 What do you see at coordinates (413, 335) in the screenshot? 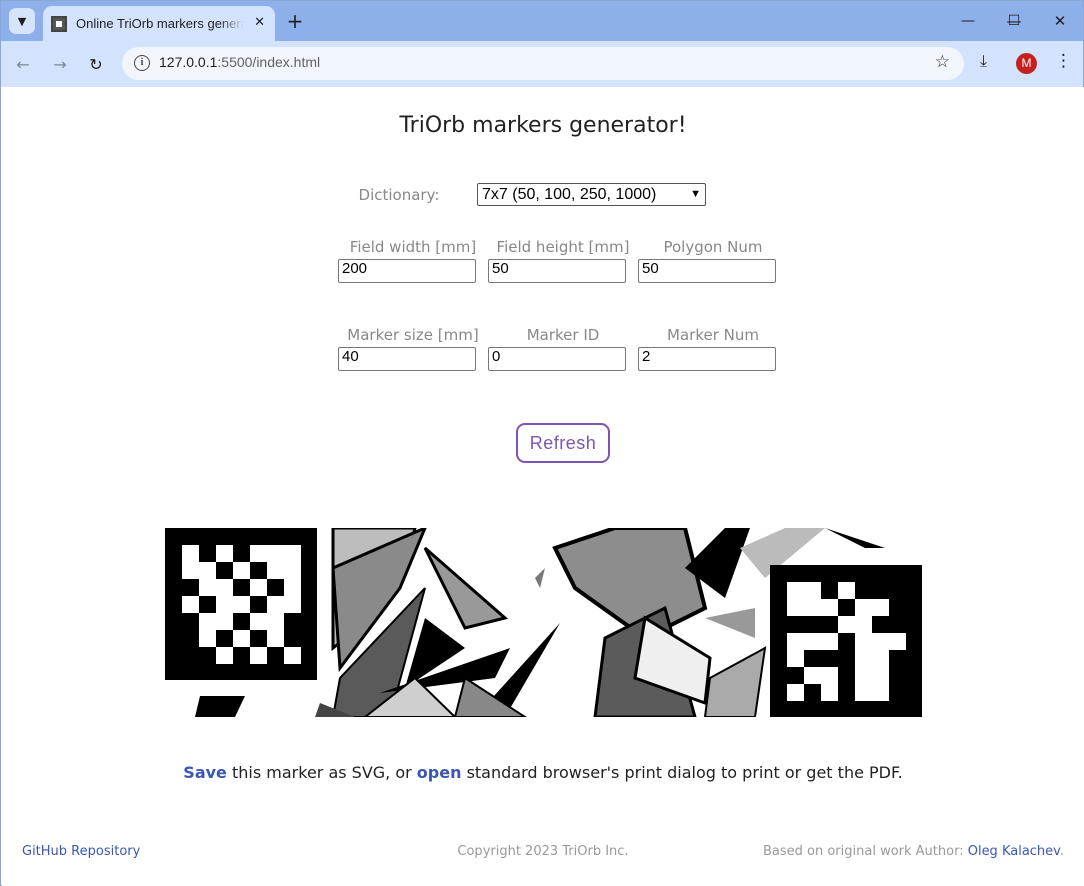
I see `marker-size-label: Marker size [mm]` at bounding box center [413, 335].